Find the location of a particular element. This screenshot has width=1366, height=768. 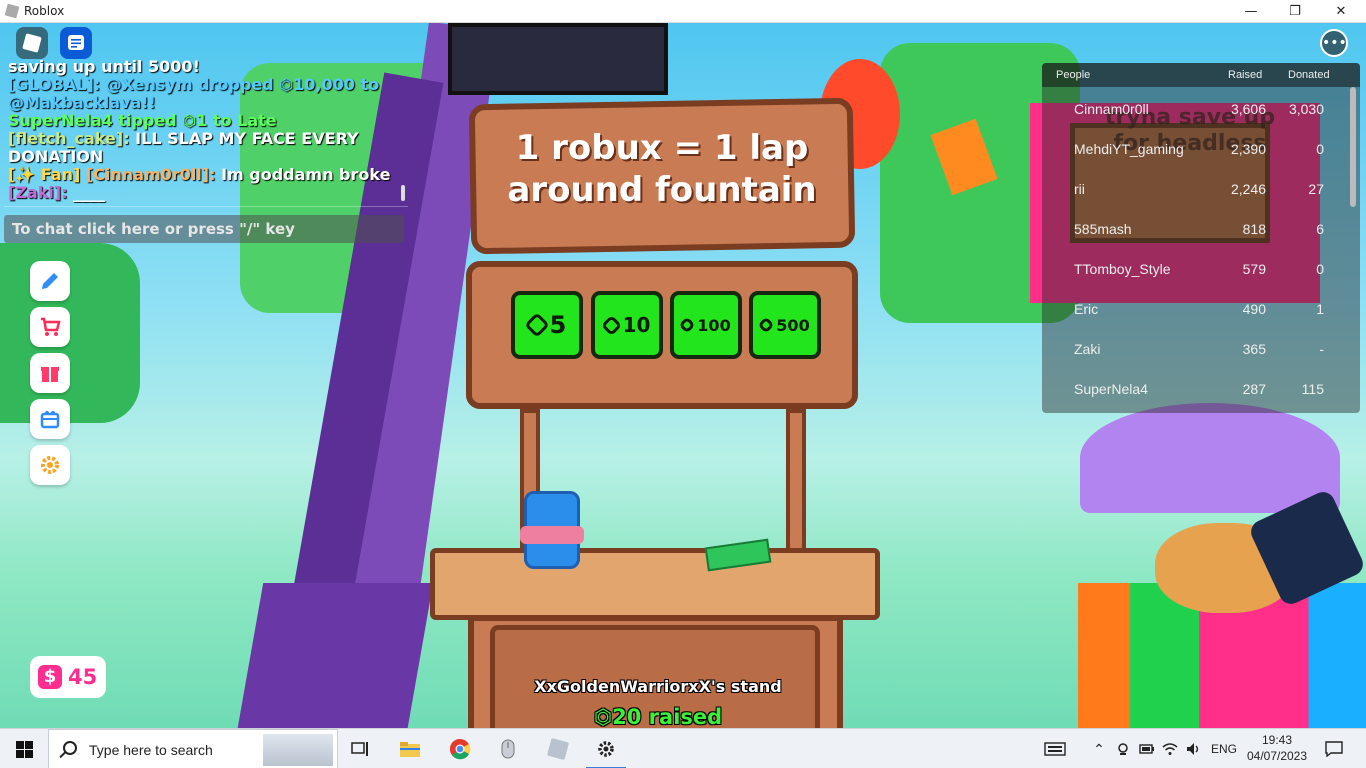

column-donated: Donated is located at coordinates (1309, 75).